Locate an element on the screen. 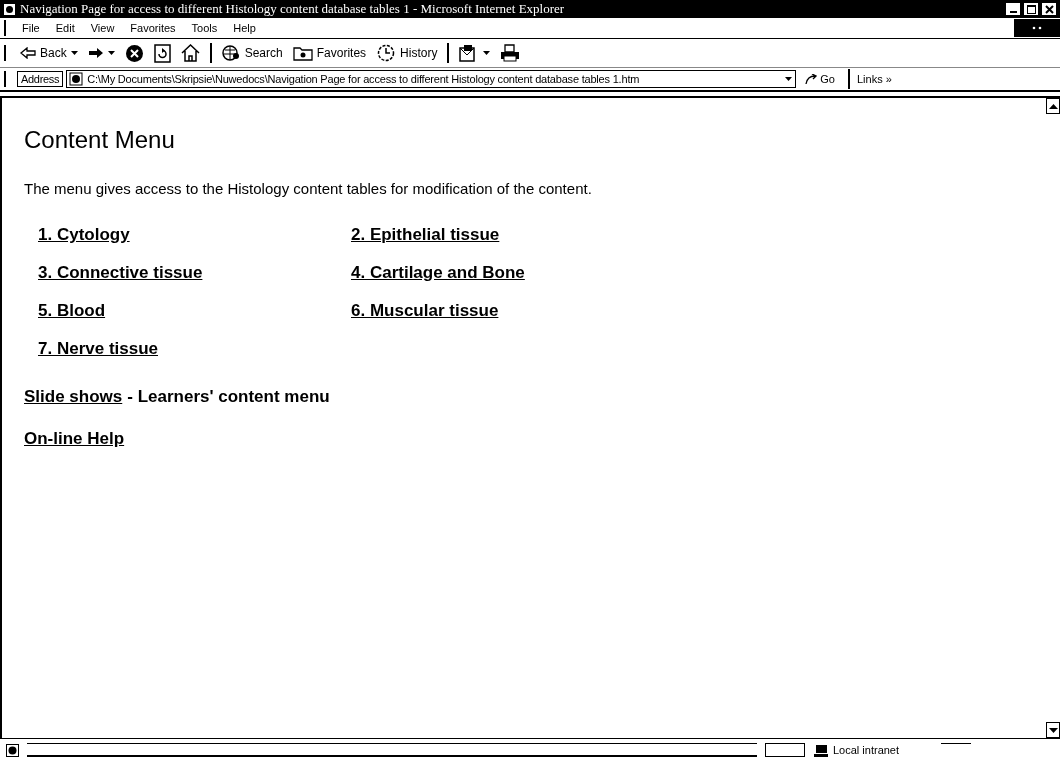 Image resolution: width=1060 pixels, height=761 pixels. menu-item: Favorites is located at coordinates (153, 28).